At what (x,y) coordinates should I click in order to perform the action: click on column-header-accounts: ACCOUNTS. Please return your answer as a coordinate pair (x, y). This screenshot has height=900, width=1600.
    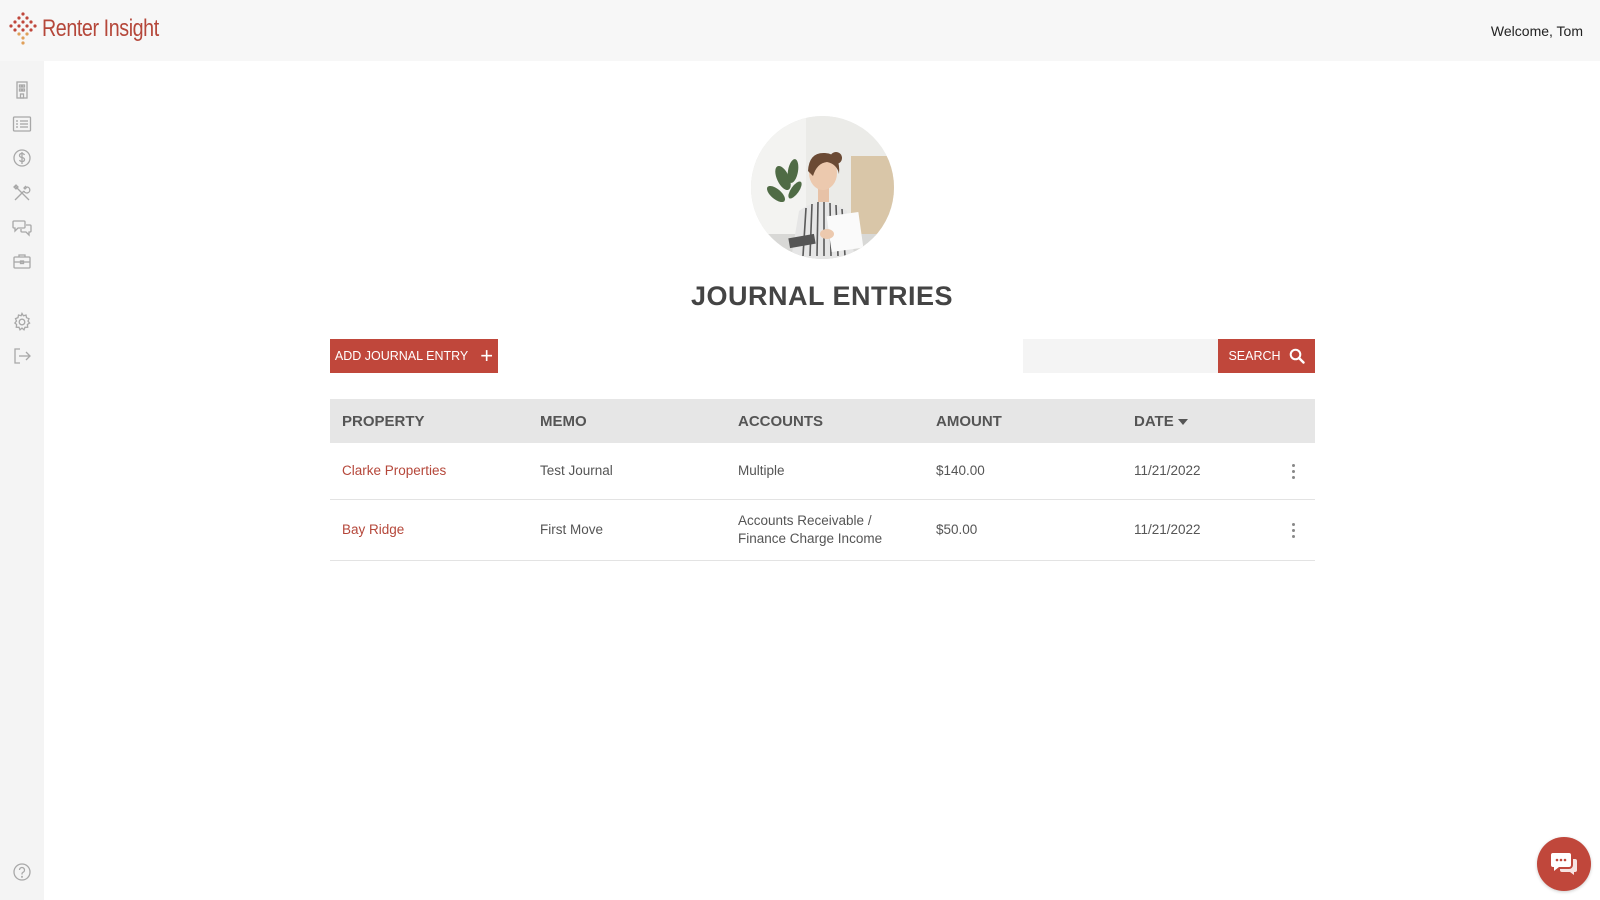
    Looking at the image, I should click on (825, 421).